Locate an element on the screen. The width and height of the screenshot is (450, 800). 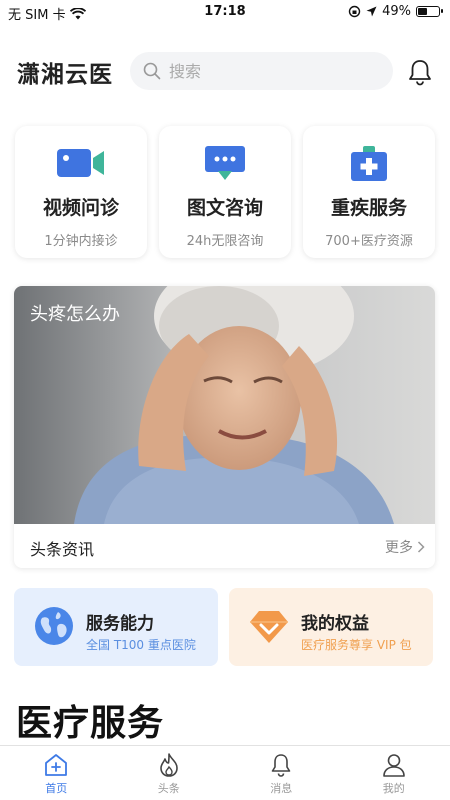
chat-bubble-icon is located at coordinates (225, 163).